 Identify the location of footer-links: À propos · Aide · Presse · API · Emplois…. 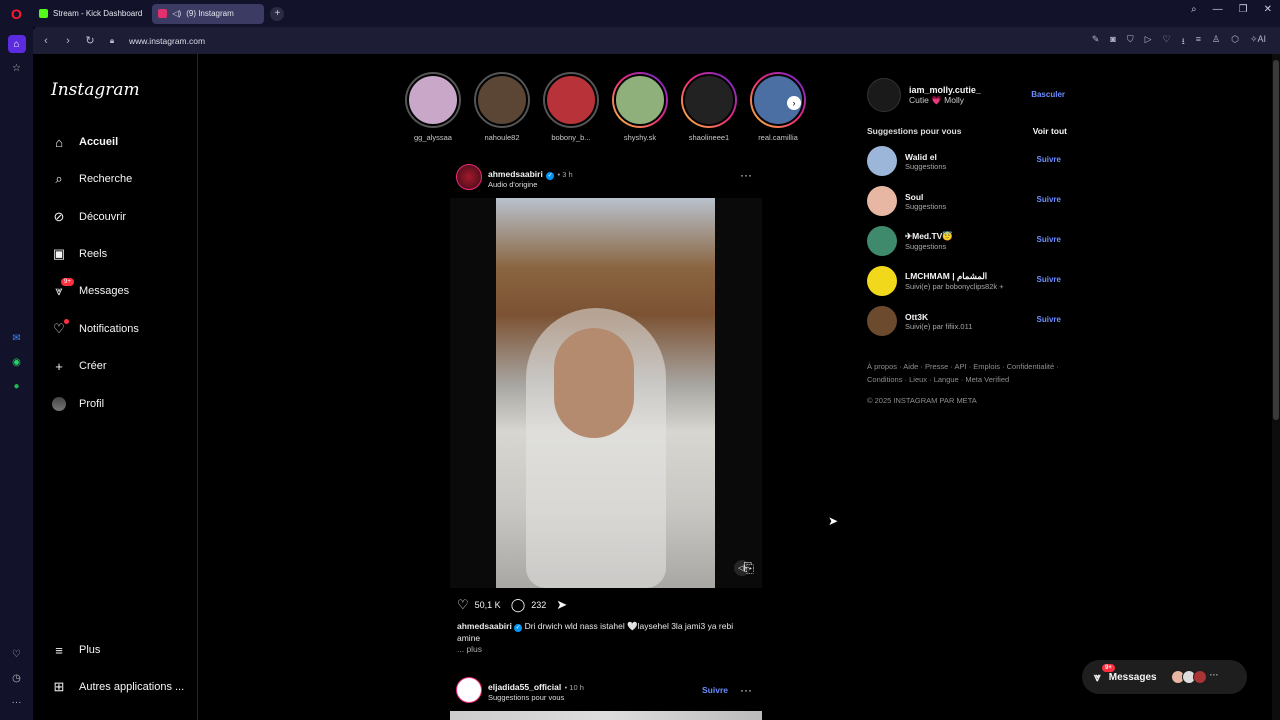
(967, 373).